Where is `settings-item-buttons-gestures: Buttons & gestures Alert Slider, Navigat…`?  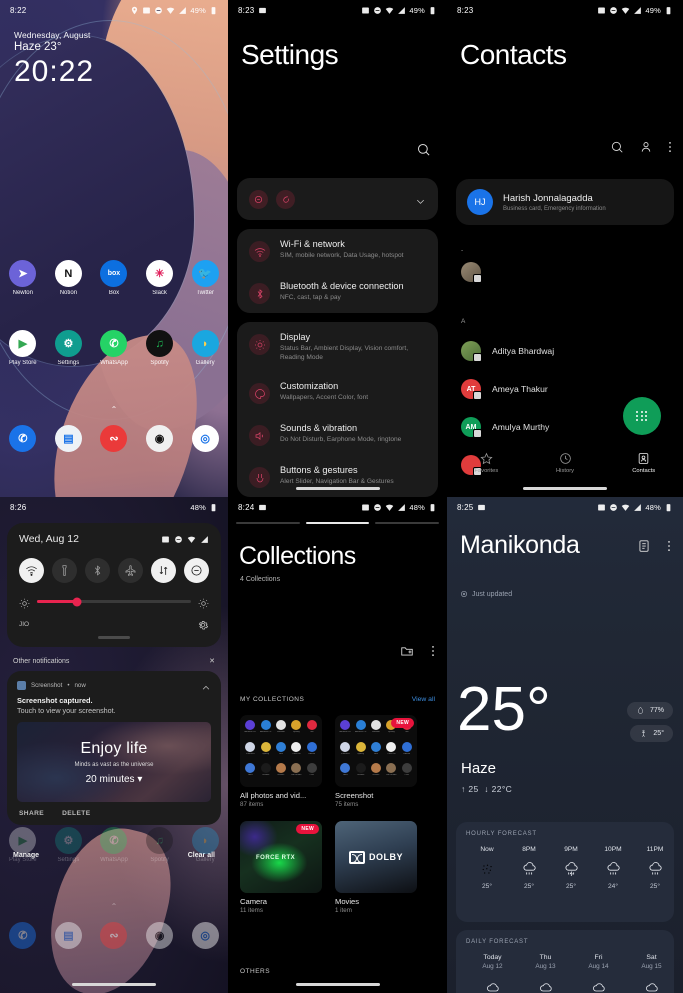 settings-item-buttons-gestures: Buttons & gestures Alert Slider, Navigat… is located at coordinates (337, 476).